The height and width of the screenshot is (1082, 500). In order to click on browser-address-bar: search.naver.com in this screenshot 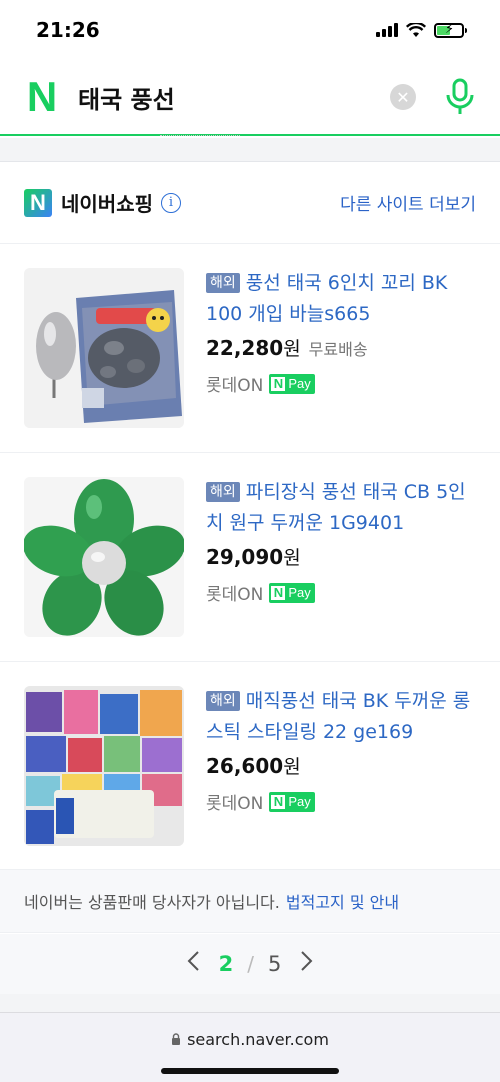, I will do `click(250, 1047)`.